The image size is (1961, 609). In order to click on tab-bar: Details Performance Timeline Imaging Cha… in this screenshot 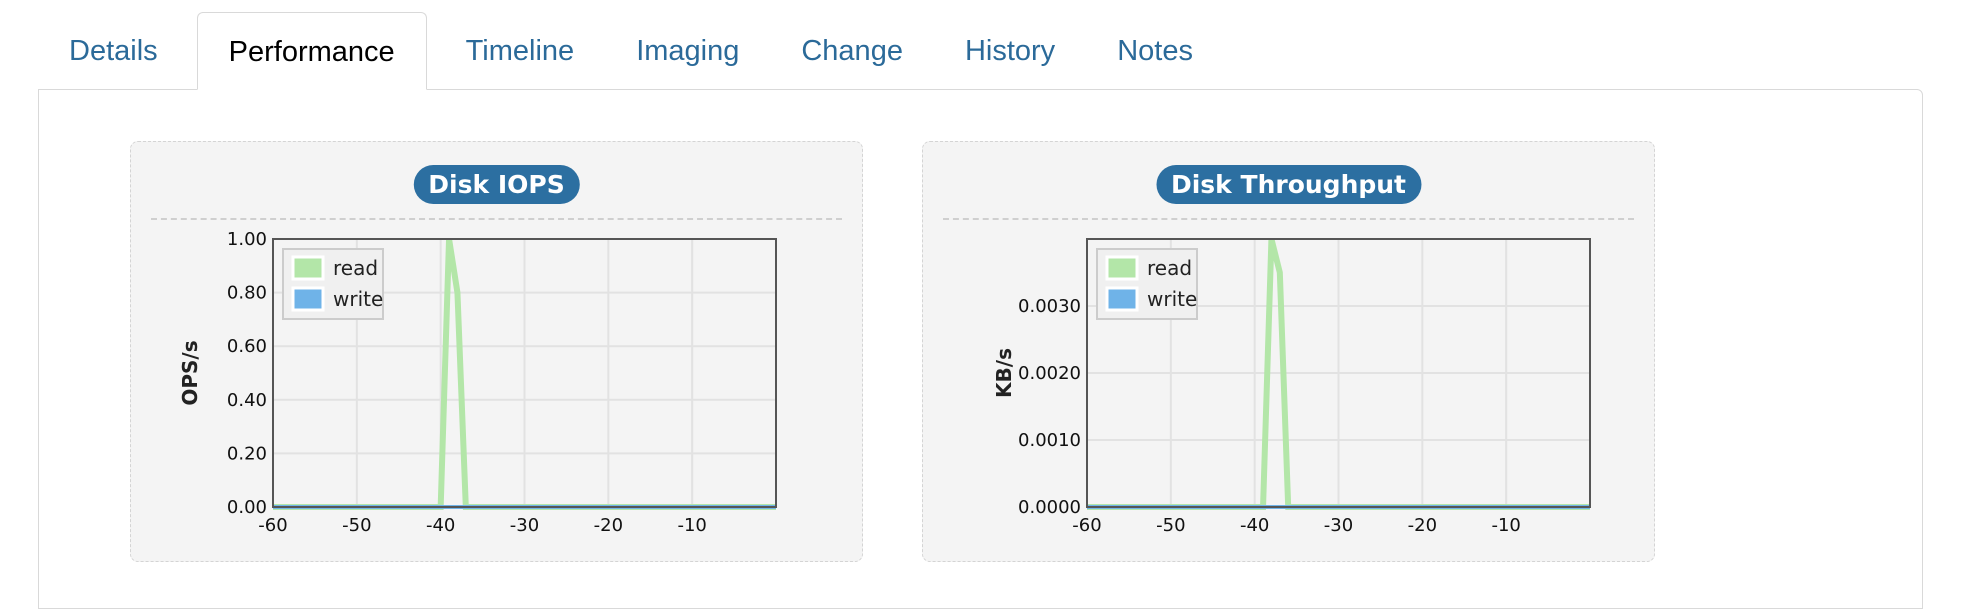, I will do `click(631, 50)`.